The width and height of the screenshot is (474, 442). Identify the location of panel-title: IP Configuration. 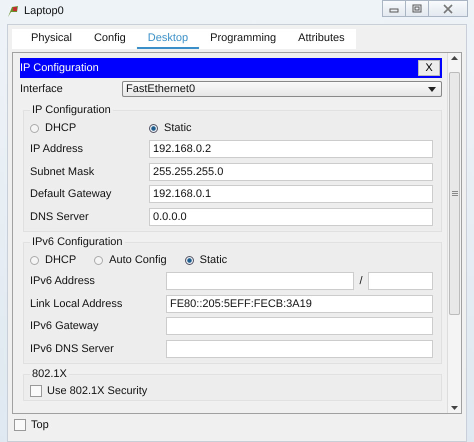
(59, 68).